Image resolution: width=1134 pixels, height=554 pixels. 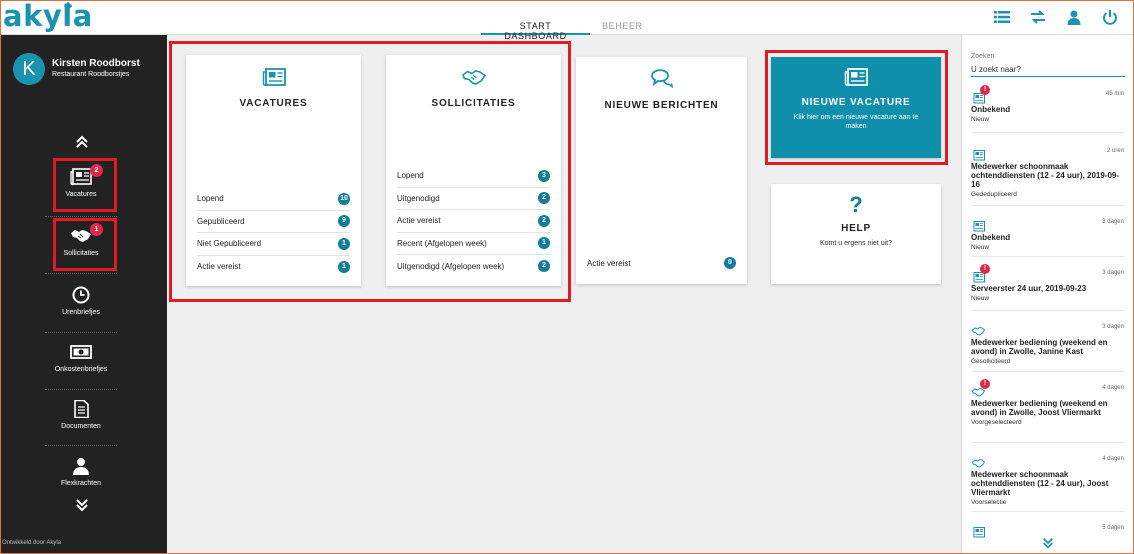 I want to click on berichten-stats: Actie vereist 0, so click(x=661, y=263).